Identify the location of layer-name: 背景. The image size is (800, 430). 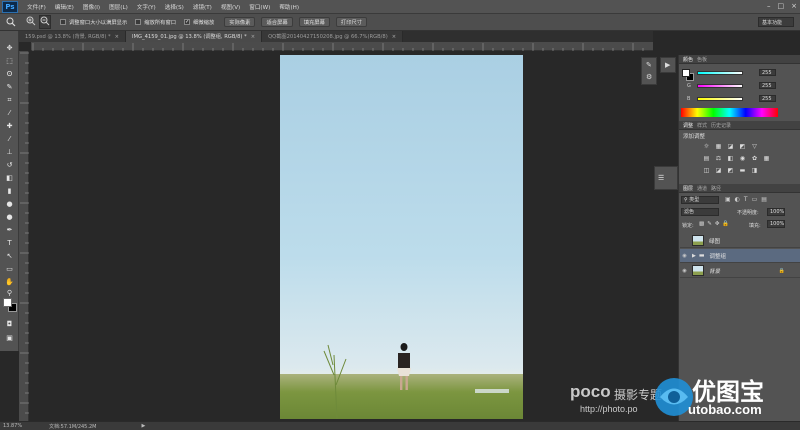
(714, 271).